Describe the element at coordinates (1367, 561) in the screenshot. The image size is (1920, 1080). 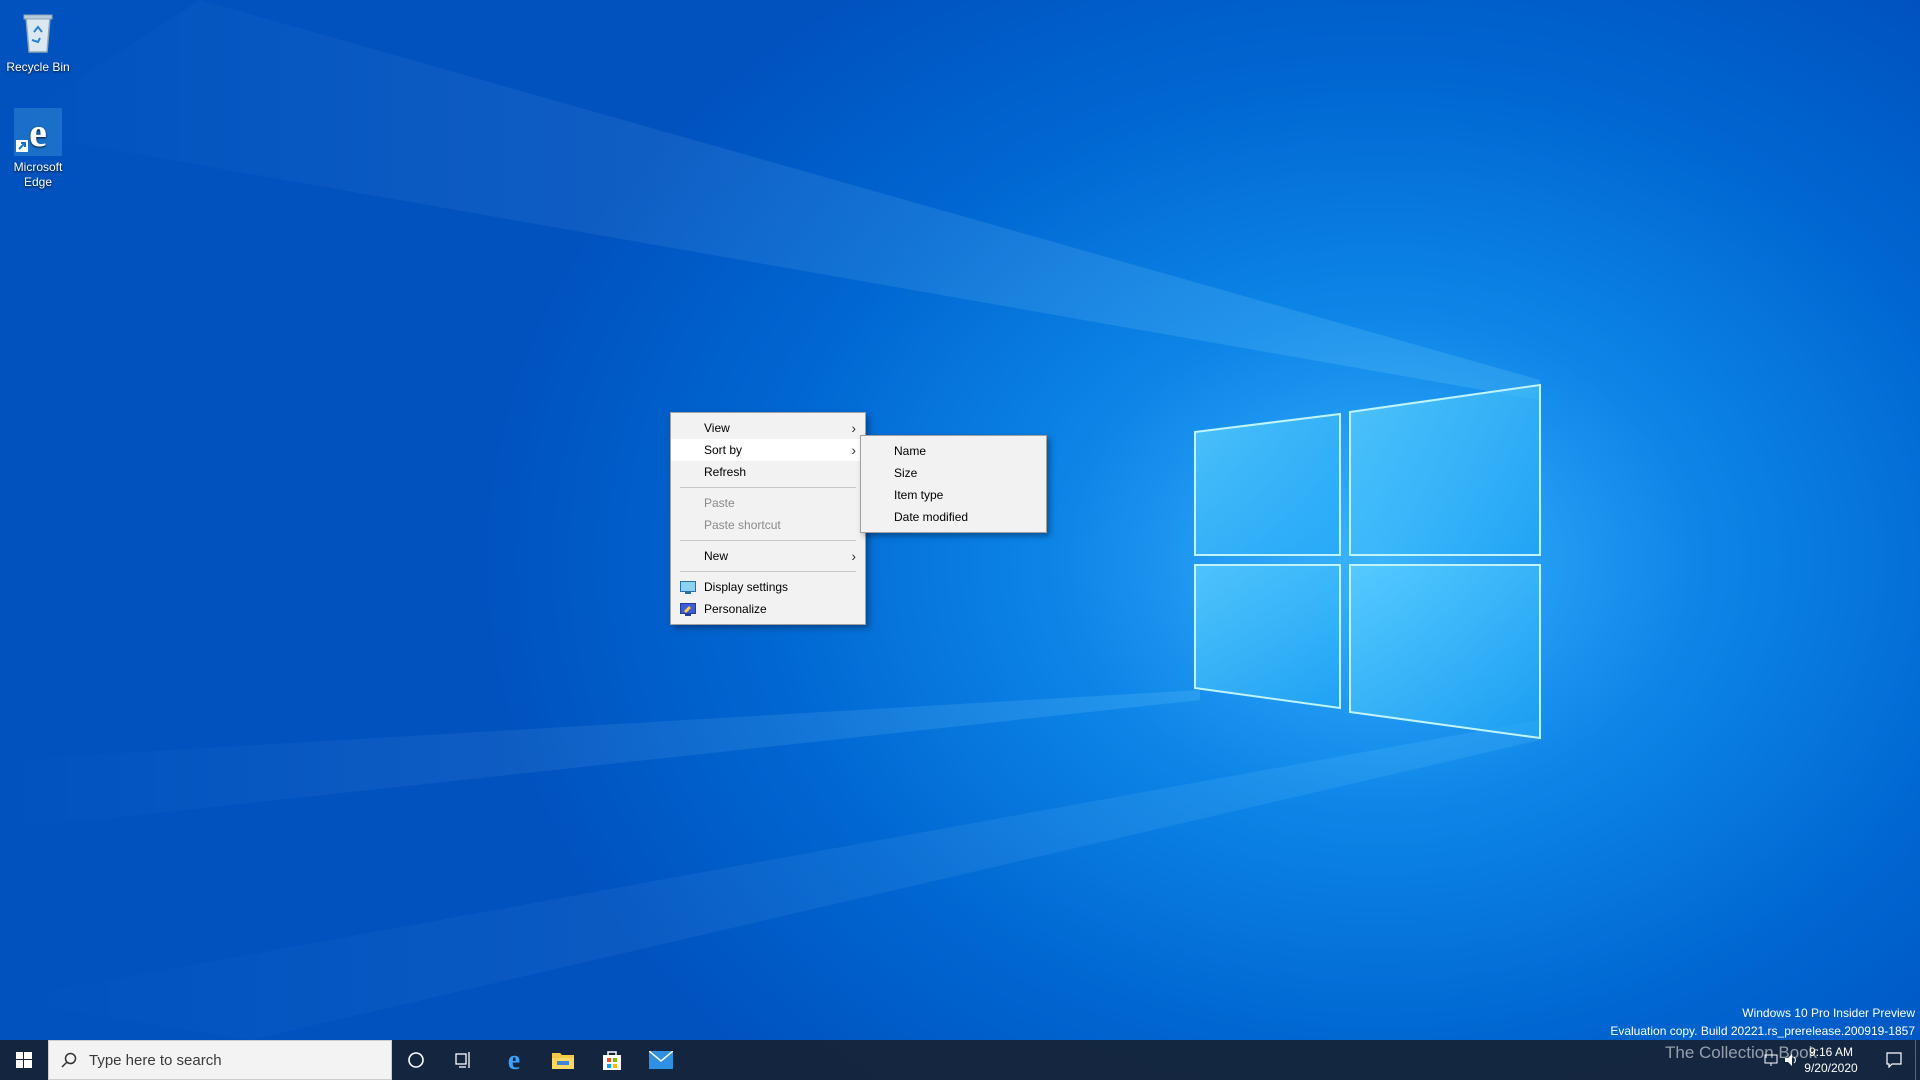
I see `windows-logo` at that location.